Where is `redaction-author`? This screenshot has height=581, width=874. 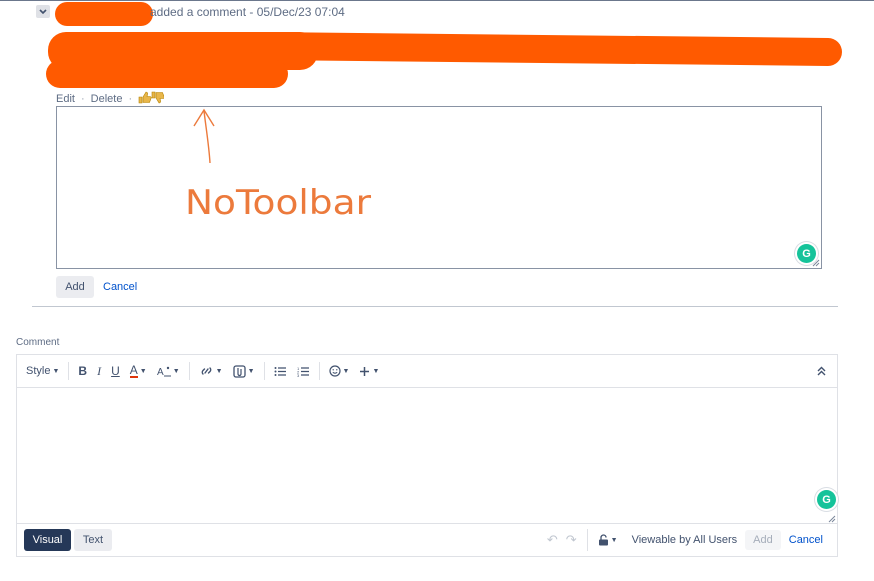
redaction-author is located at coordinates (104, 14).